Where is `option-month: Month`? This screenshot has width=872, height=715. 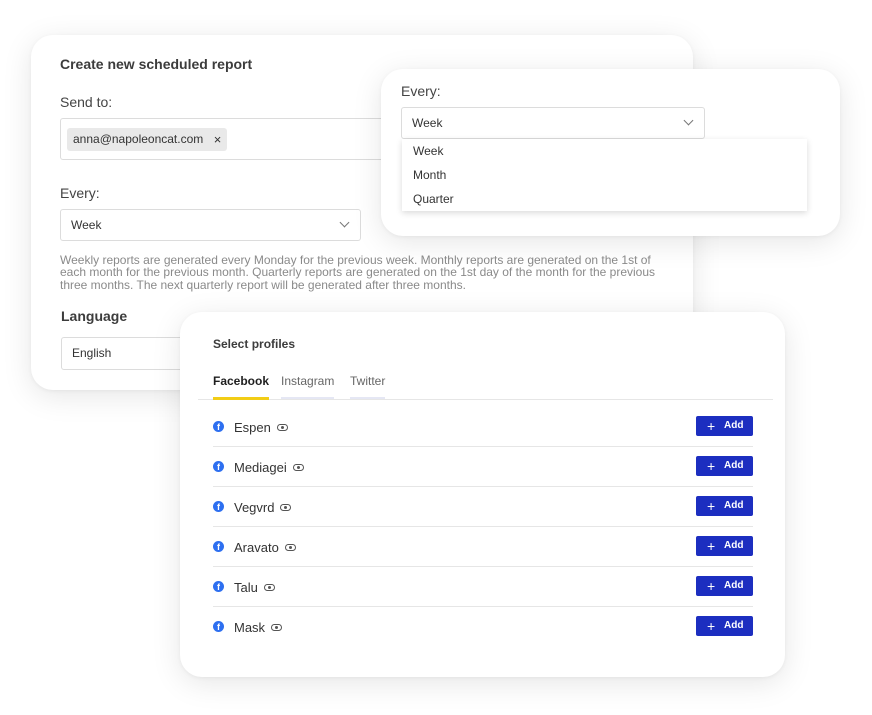 option-month: Month is located at coordinates (604, 175).